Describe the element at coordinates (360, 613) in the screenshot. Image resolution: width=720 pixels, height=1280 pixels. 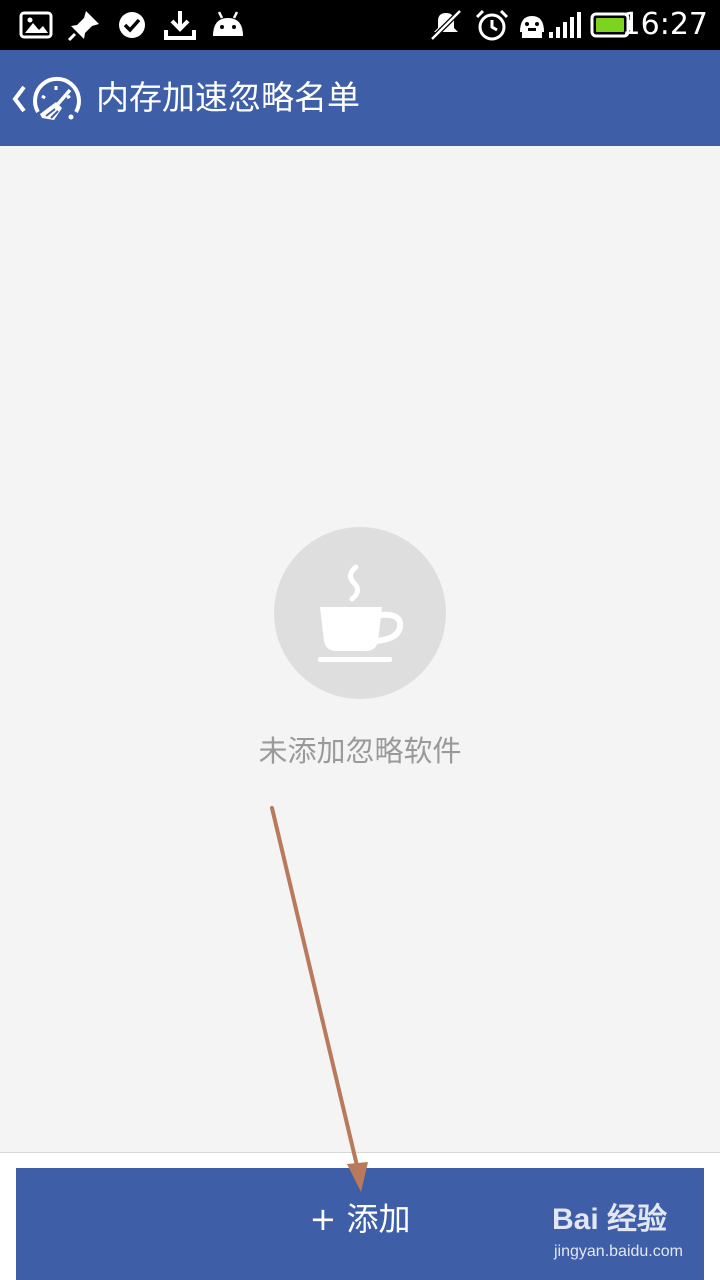
I see `coffee-cup-icon` at that location.